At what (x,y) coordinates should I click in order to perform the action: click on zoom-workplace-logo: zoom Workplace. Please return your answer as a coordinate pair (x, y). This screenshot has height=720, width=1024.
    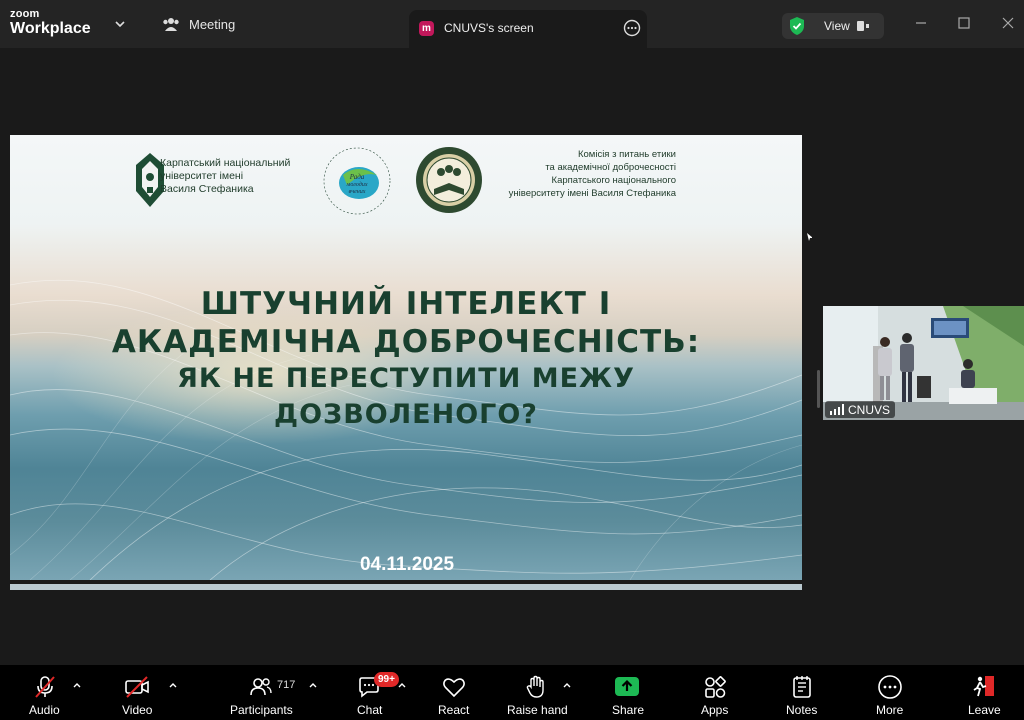
    Looking at the image, I should click on (50, 23).